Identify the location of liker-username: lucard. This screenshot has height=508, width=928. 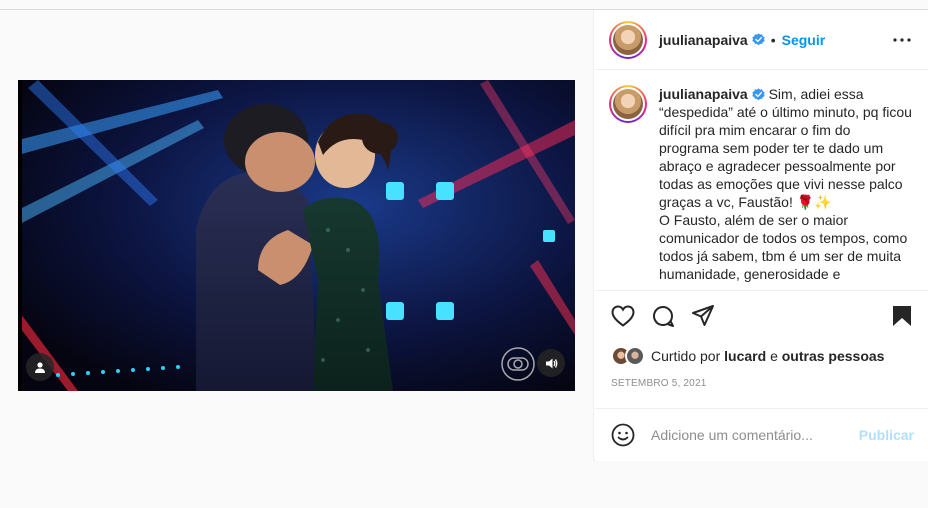
(745, 356).